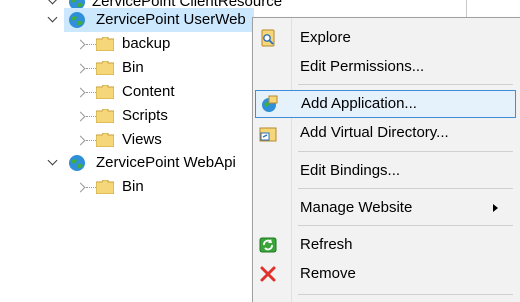  Describe the element at coordinates (495, 208) in the screenshot. I see `submenu-arrow-icon` at that location.